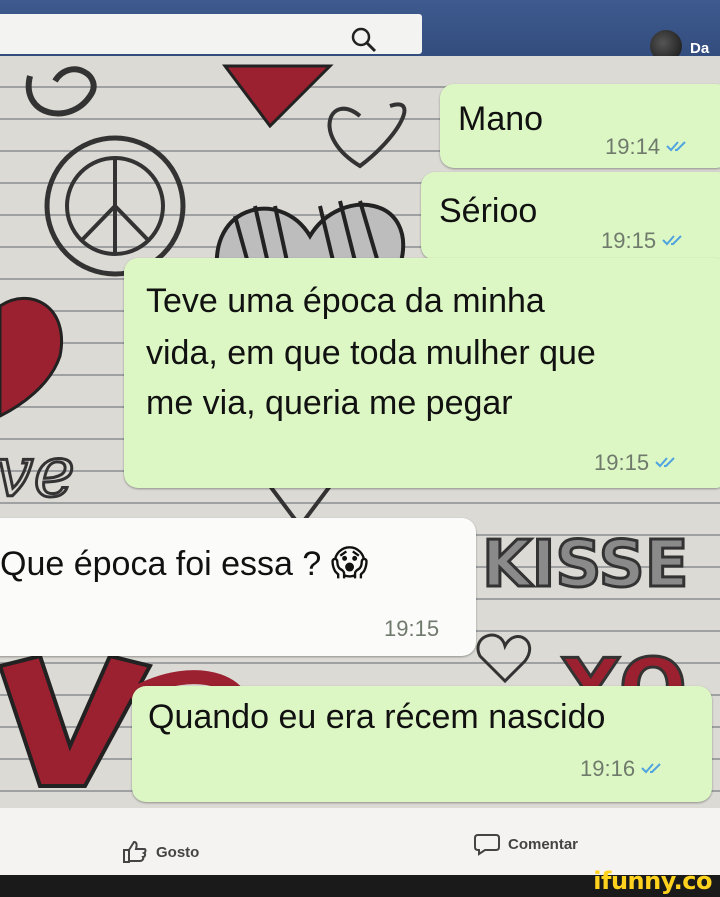 The width and height of the screenshot is (720, 897). Describe the element at coordinates (652, 881) in the screenshot. I see `ifunny-watermark: ifunny.co` at that location.